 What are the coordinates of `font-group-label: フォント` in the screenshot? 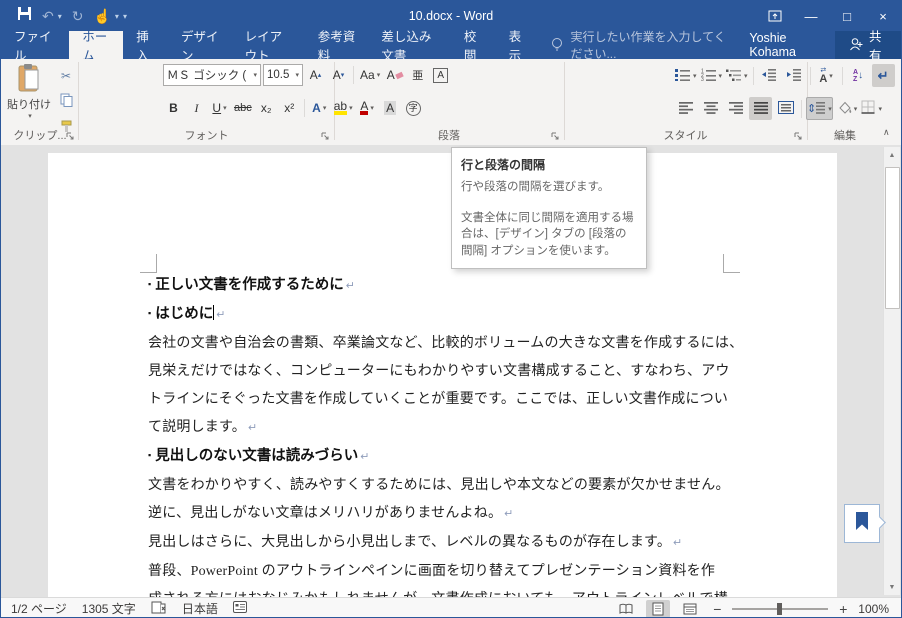 It's located at (206, 136).